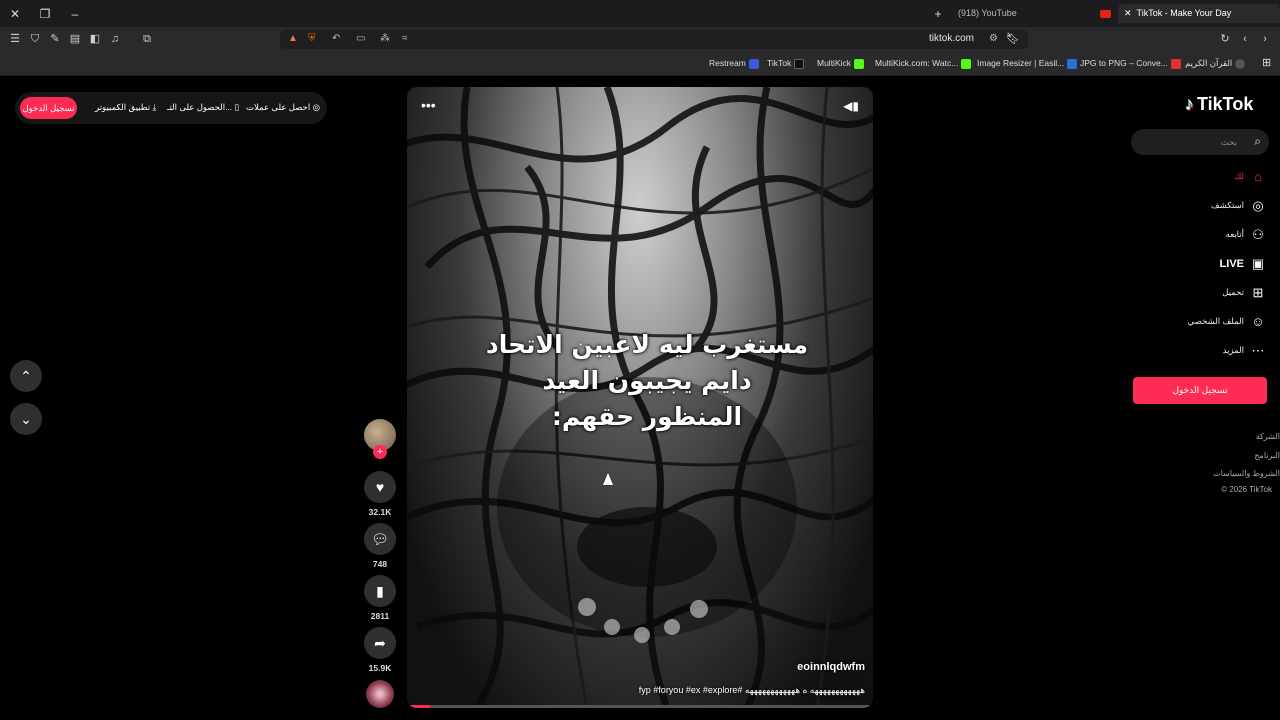 The width and height of the screenshot is (1280, 720). What do you see at coordinates (45, 14) in the screenshot?
I see `restore-window-icon: ❐` at bounding box center [45, 14].